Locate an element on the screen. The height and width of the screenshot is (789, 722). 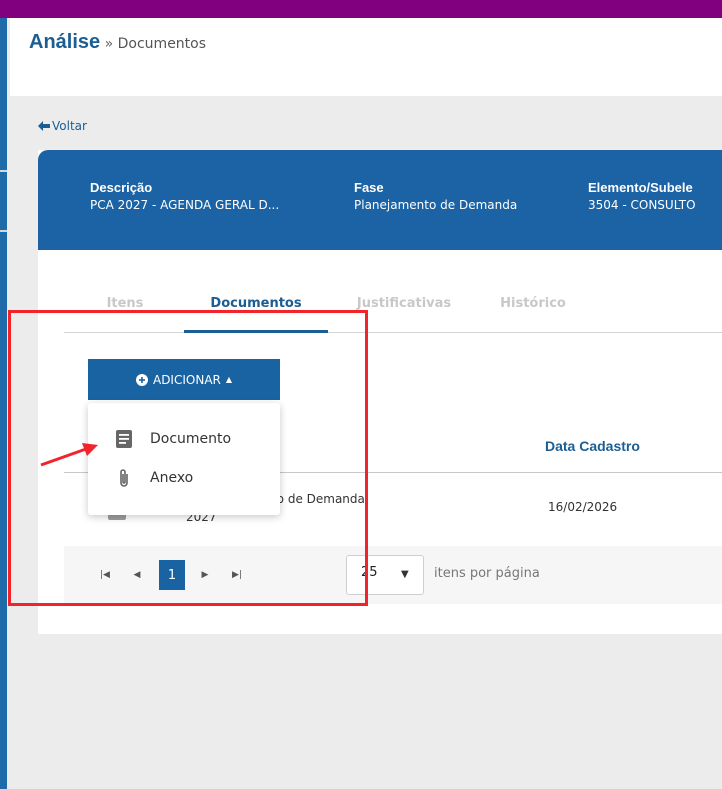
field-label: Fase is located at coordinates (369, 187).